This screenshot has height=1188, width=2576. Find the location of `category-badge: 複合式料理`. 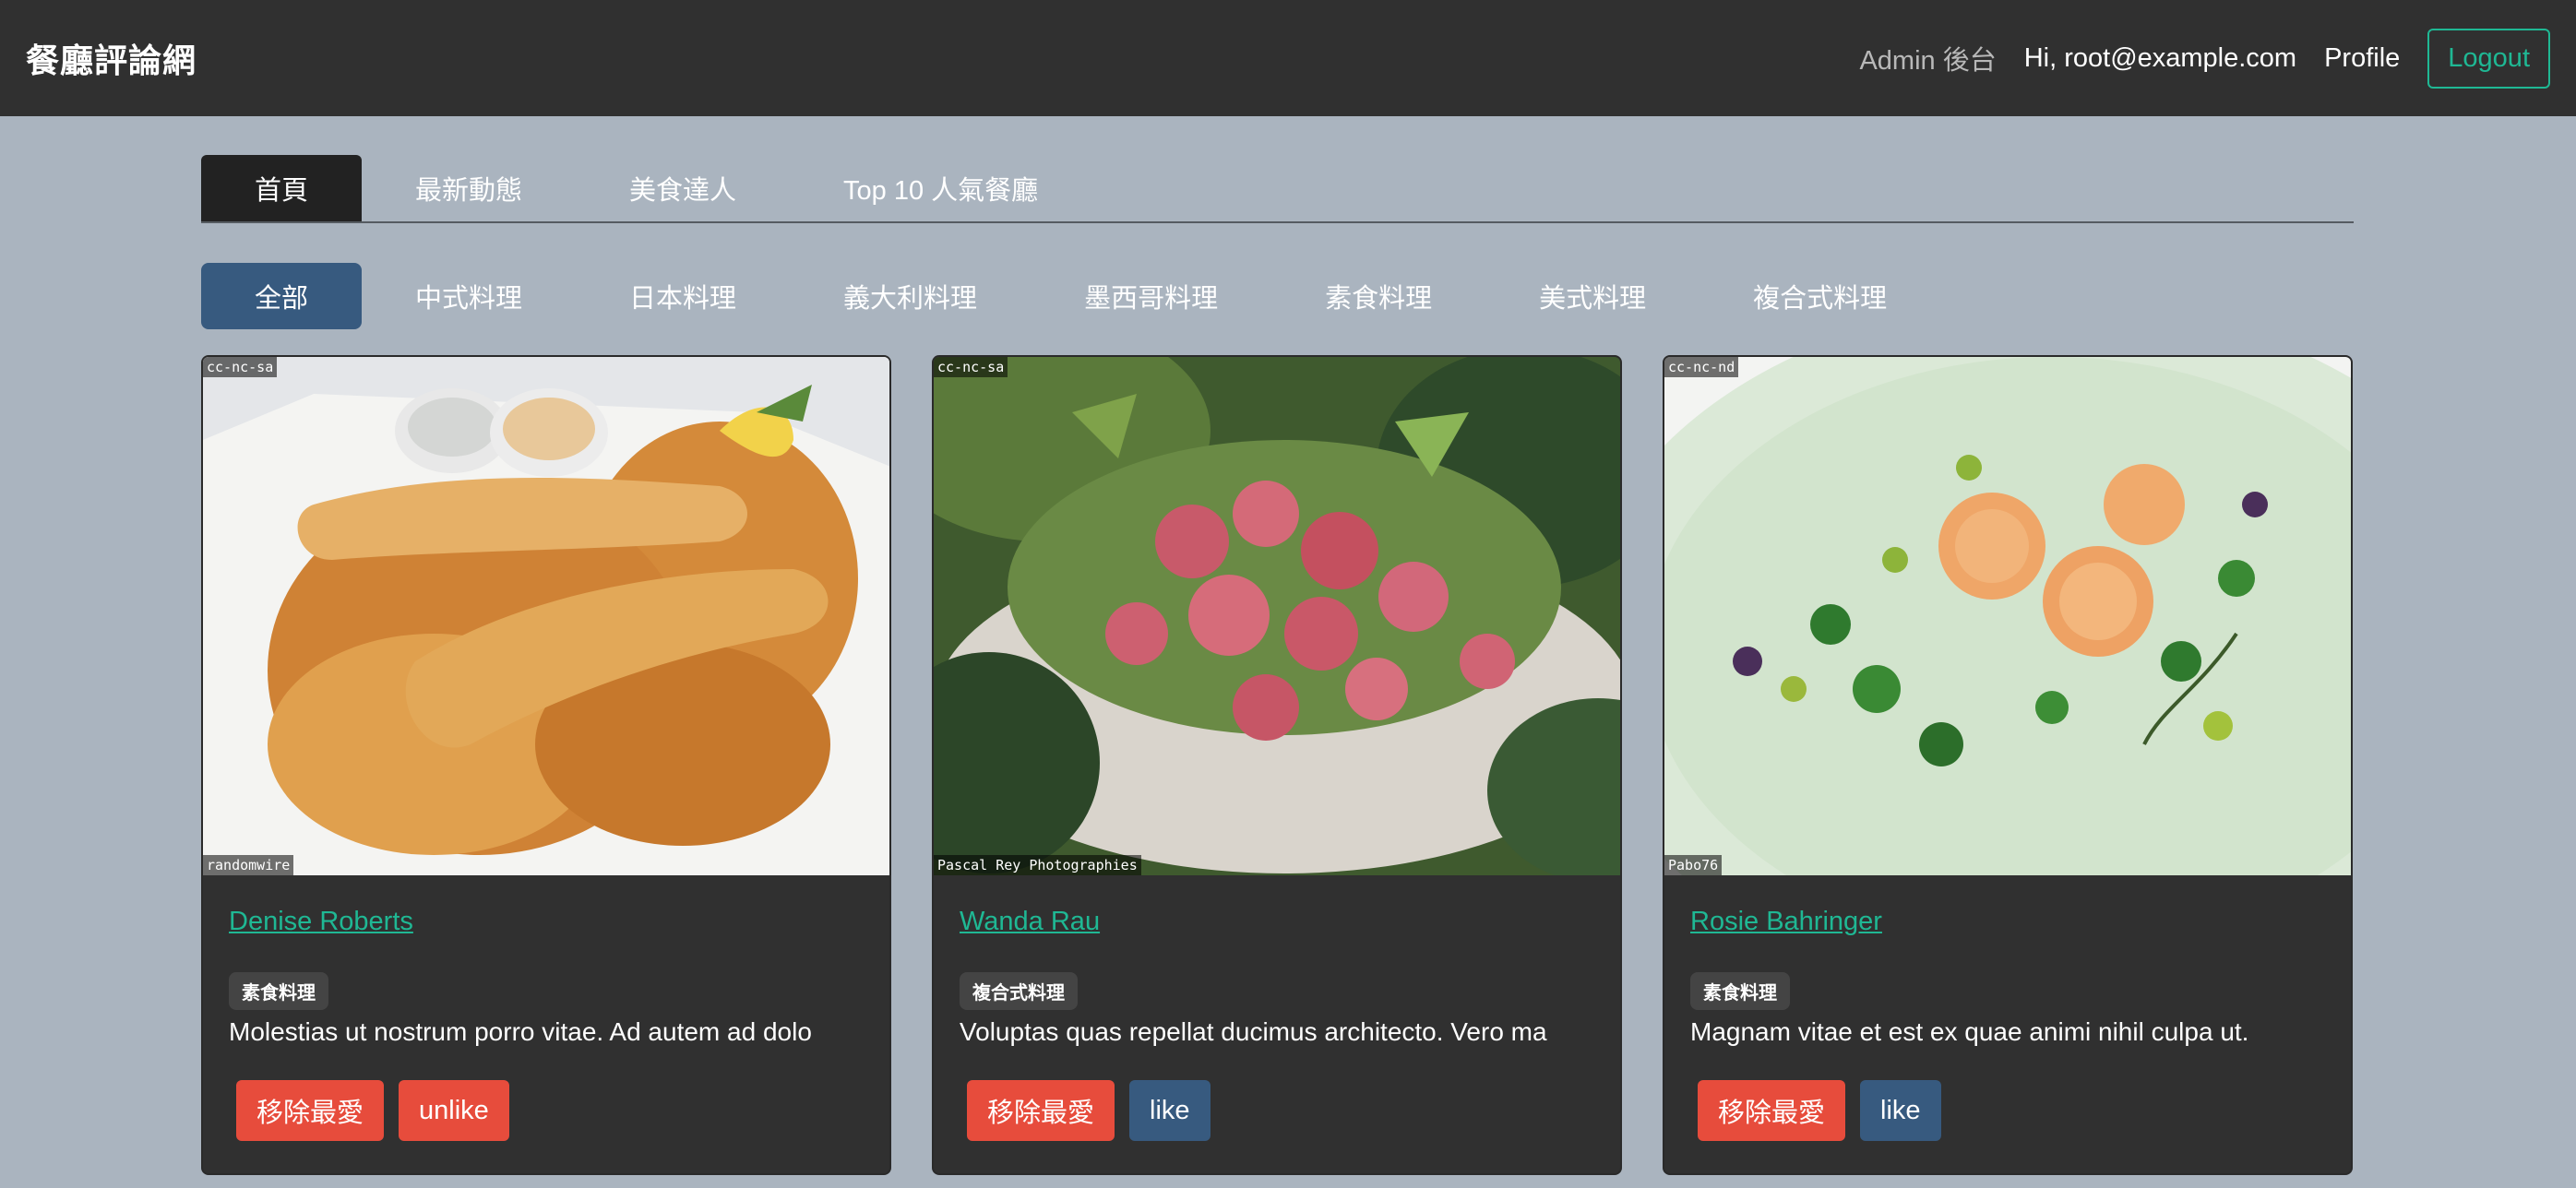

category-badge: 複合式料理 is located at coordinates (1019, 991).